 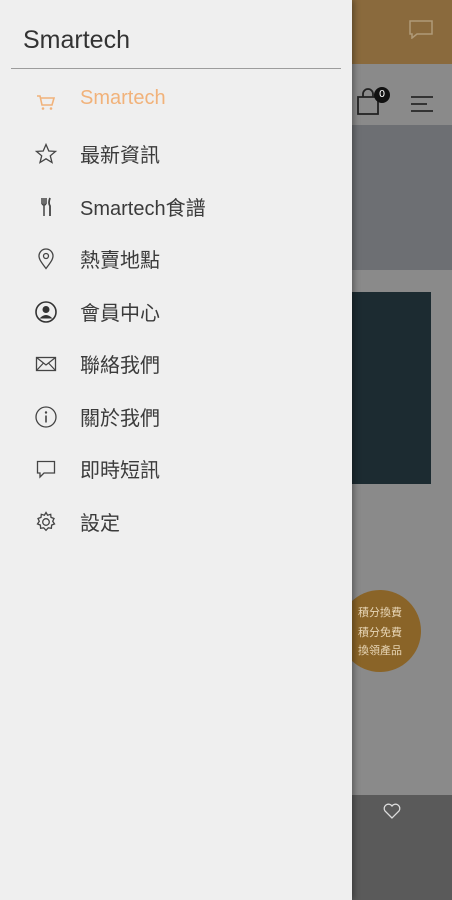 I want to click on nav-item-locations: 熱賣地點, so click(x=176, y=259).